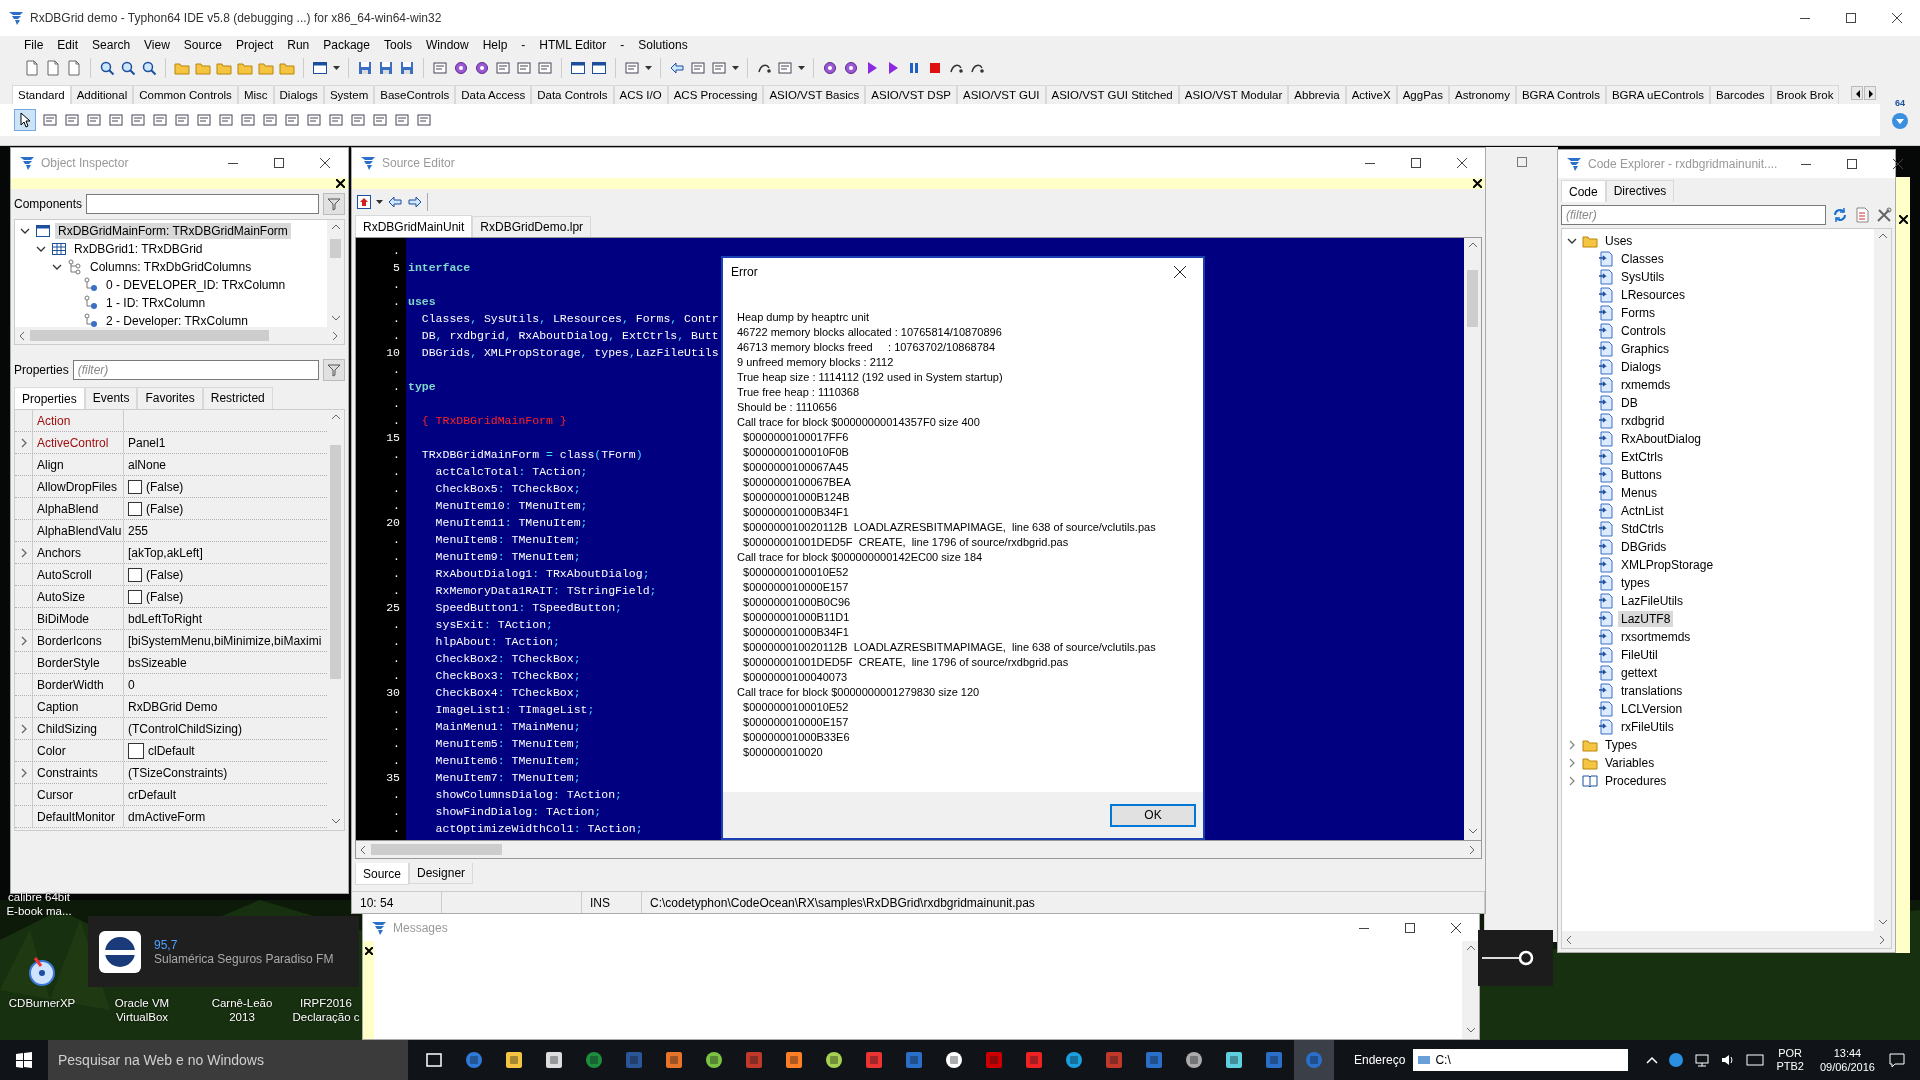  What do you see at coordinates (111, 45) in the screenshot?
I see `menu-item: Search` at bounding box center [111, 45].